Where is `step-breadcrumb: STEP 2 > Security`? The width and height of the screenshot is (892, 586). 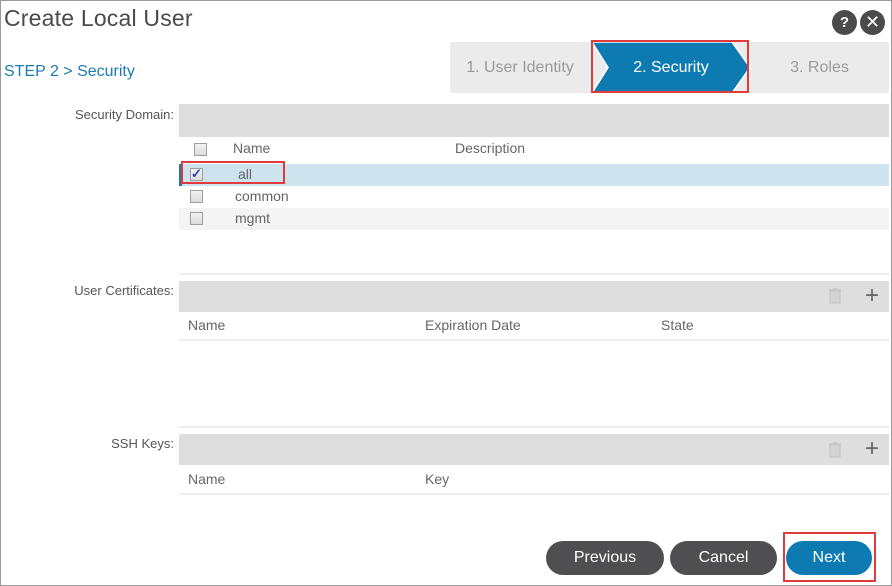
step-breadcrumb: STEP 2 > Security is located at coordinates (69, 71).